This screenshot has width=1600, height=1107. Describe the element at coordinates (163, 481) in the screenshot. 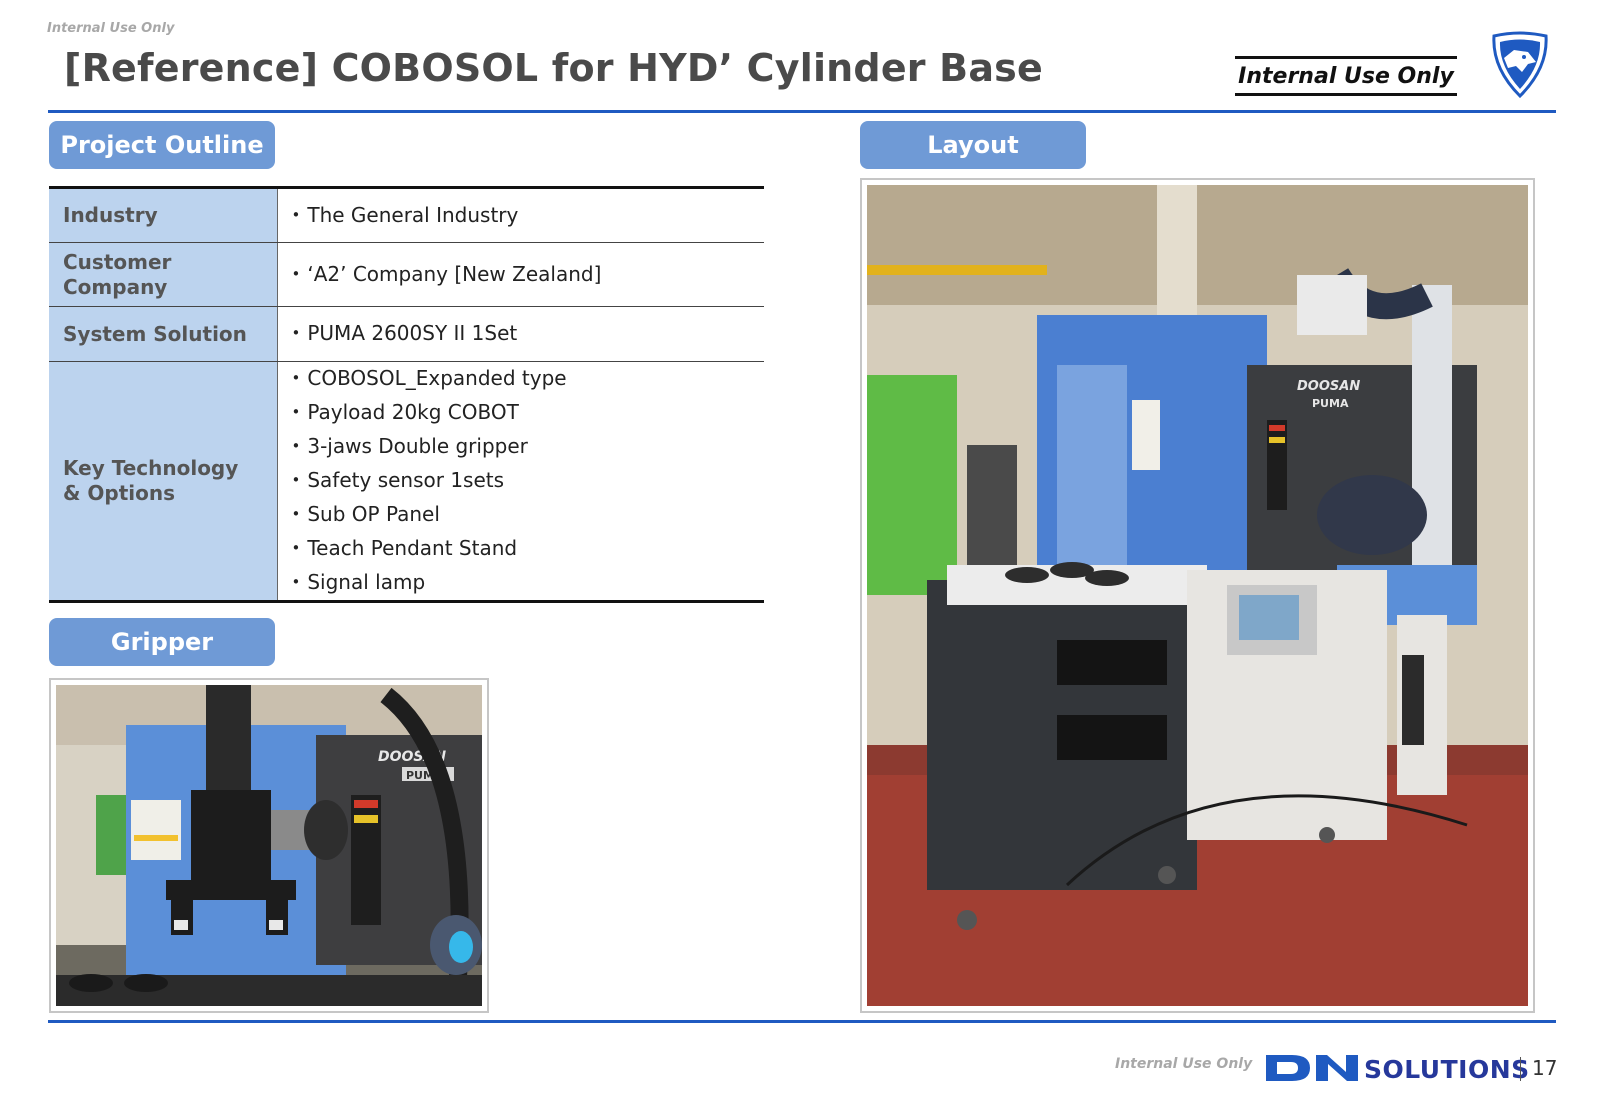

I see `row-label: Key Technology & Options` at that location.